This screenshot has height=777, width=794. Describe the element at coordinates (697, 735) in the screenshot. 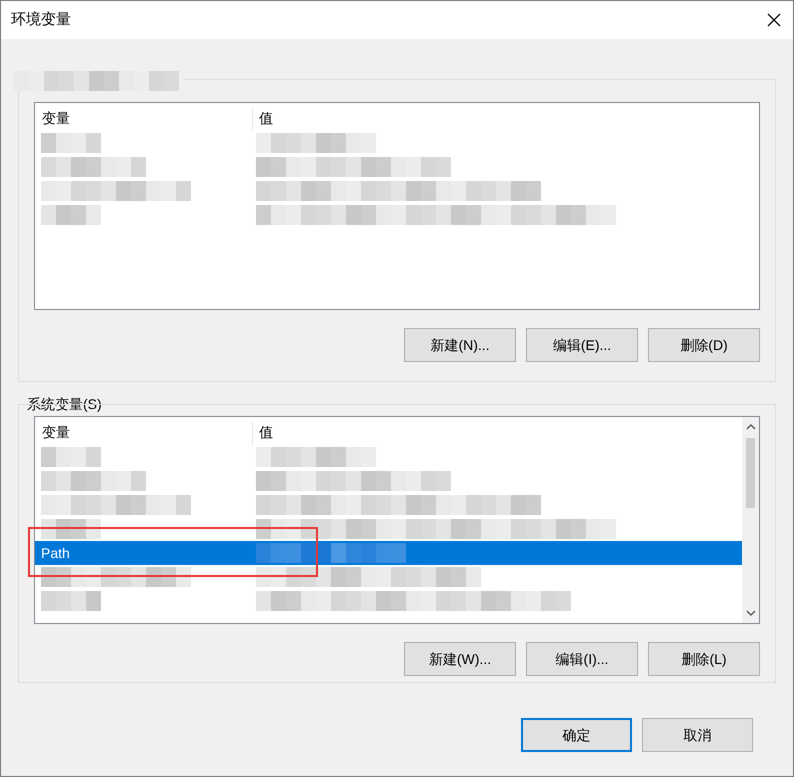

I see `dialog-button: 取消` at that location.